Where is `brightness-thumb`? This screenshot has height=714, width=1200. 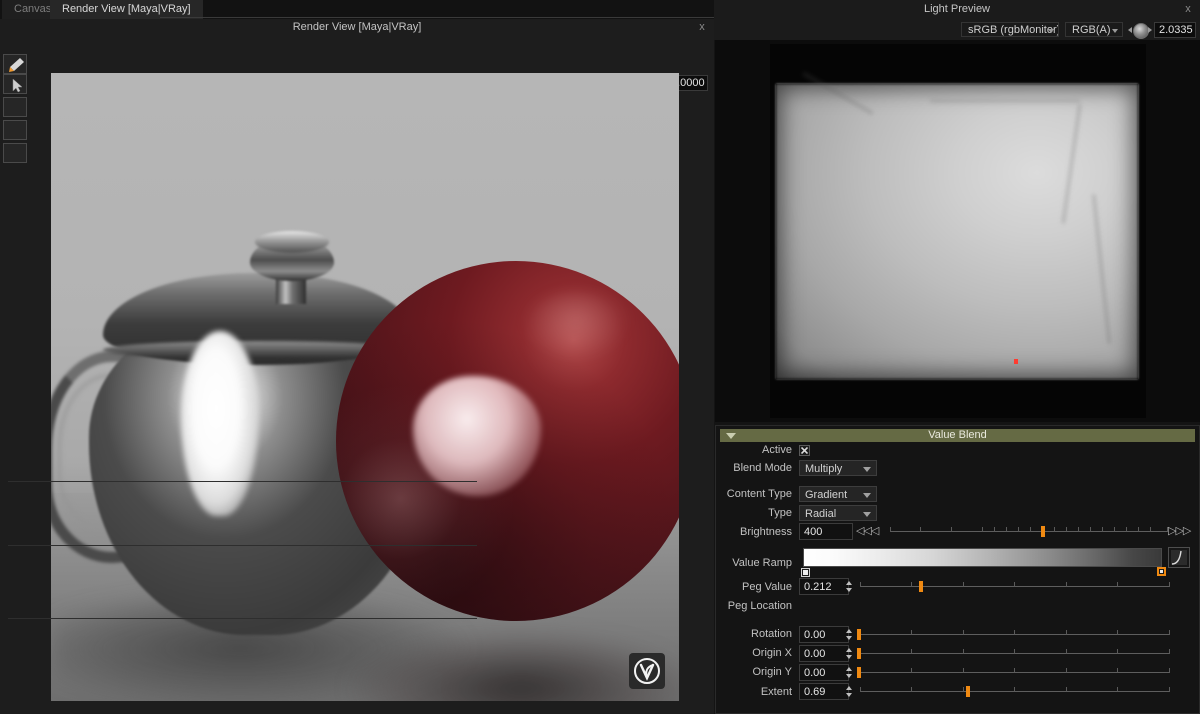
brightness-thumb is located at coordinates (1043, 531).